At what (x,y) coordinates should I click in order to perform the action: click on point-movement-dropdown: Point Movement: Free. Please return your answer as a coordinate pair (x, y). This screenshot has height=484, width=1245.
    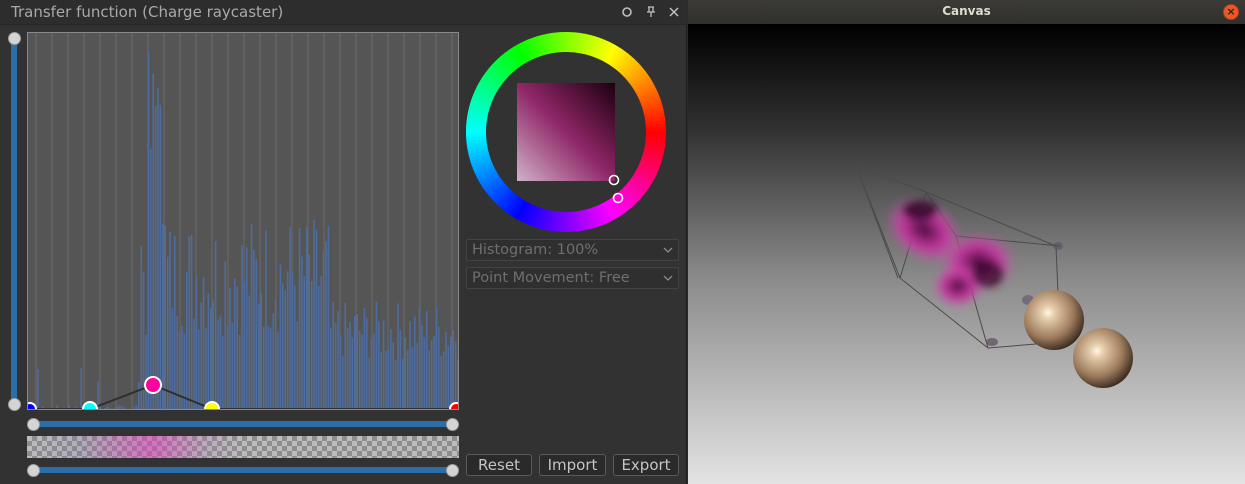
    Looking at the image, I should click on (572, 278).